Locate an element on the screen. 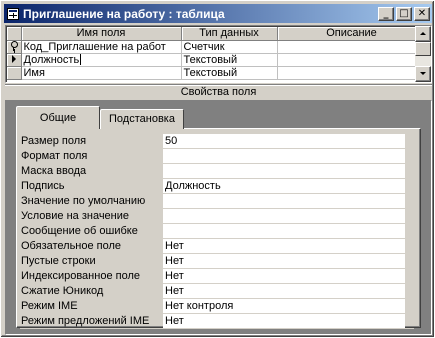 This screenshot has width=435, height=338. field-properties-title: Свойства поля is located at coordinates (218, 92).